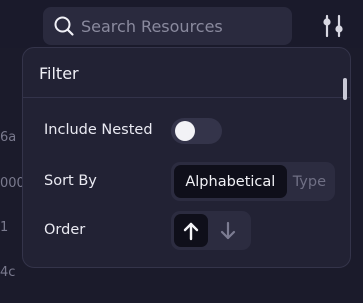 The image size is (363, 303). What do you see at coordinates (8, 272) in the screenshot?
I see `resource-id: 4c` at bounding box center [8, 272].